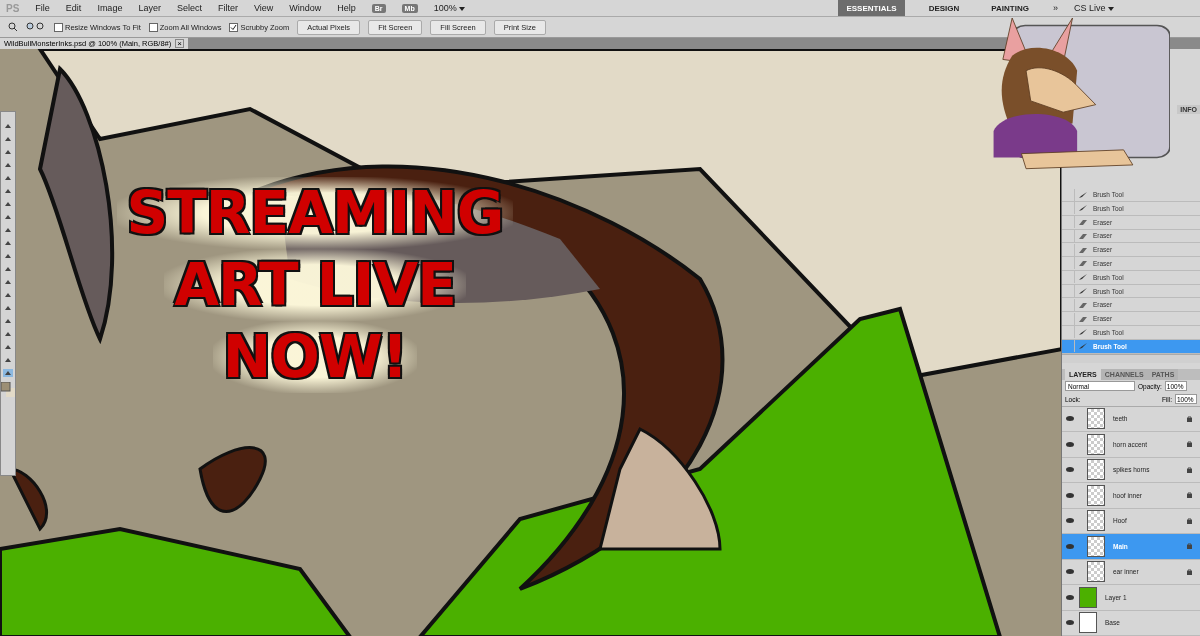 The height and width of the screenshot is (636, 1200). I want to click on app-logo: PS, so click(13, 8).